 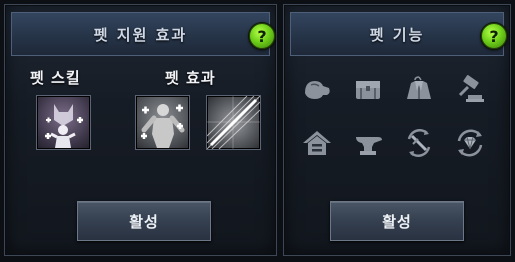 What do you see at coordinates (419, 143) in the screenshot?
I see `sword-cycle-icon` at bounding box center [419, 143].